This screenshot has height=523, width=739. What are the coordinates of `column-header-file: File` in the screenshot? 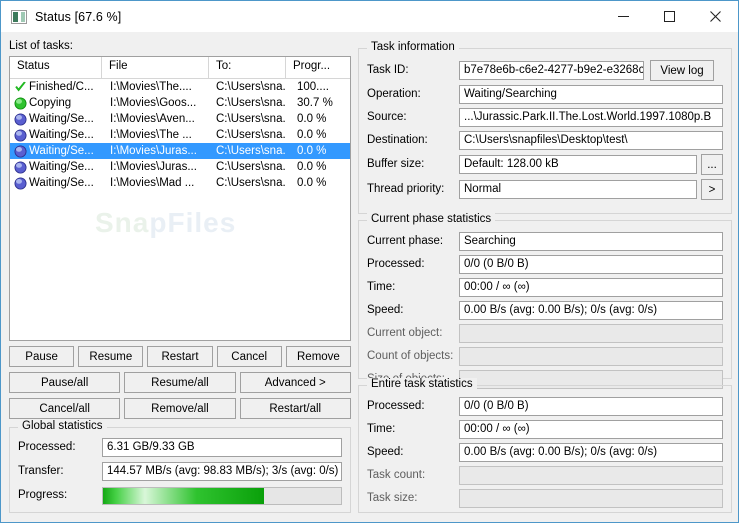 It's located at (155, 67).